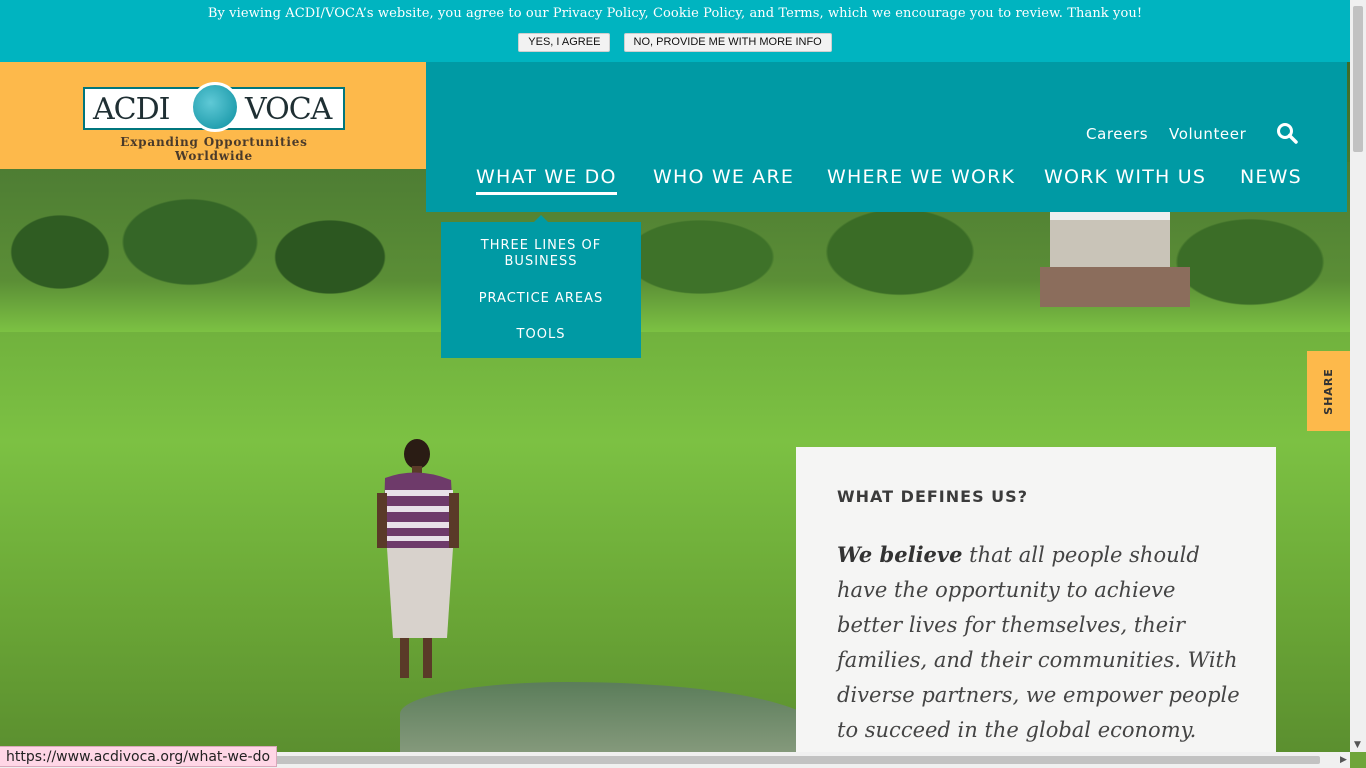 The width and height of the screenshot is (1366, 768). What do you see at coordinates (921, 179) in the screenshot?
I see `nav-where-we-work: WHERE WE WORK` at bounding box center [921, 179].